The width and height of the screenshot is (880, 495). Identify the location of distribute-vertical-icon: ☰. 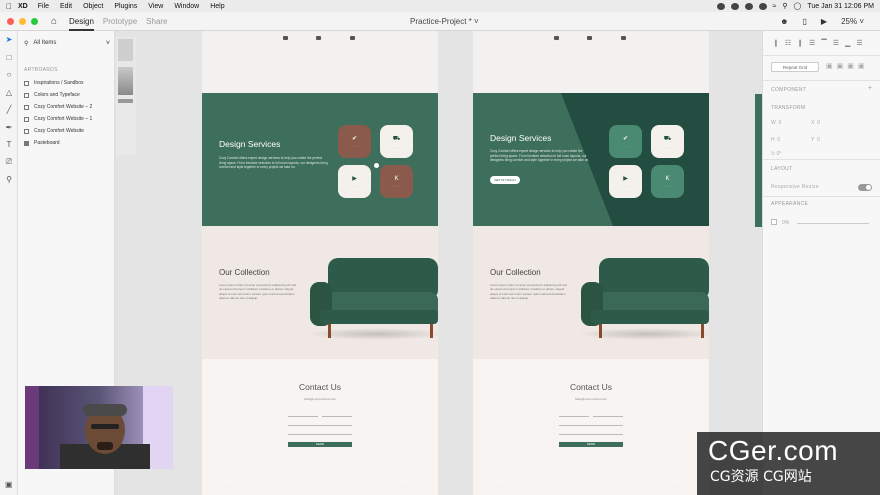
(859, 43).